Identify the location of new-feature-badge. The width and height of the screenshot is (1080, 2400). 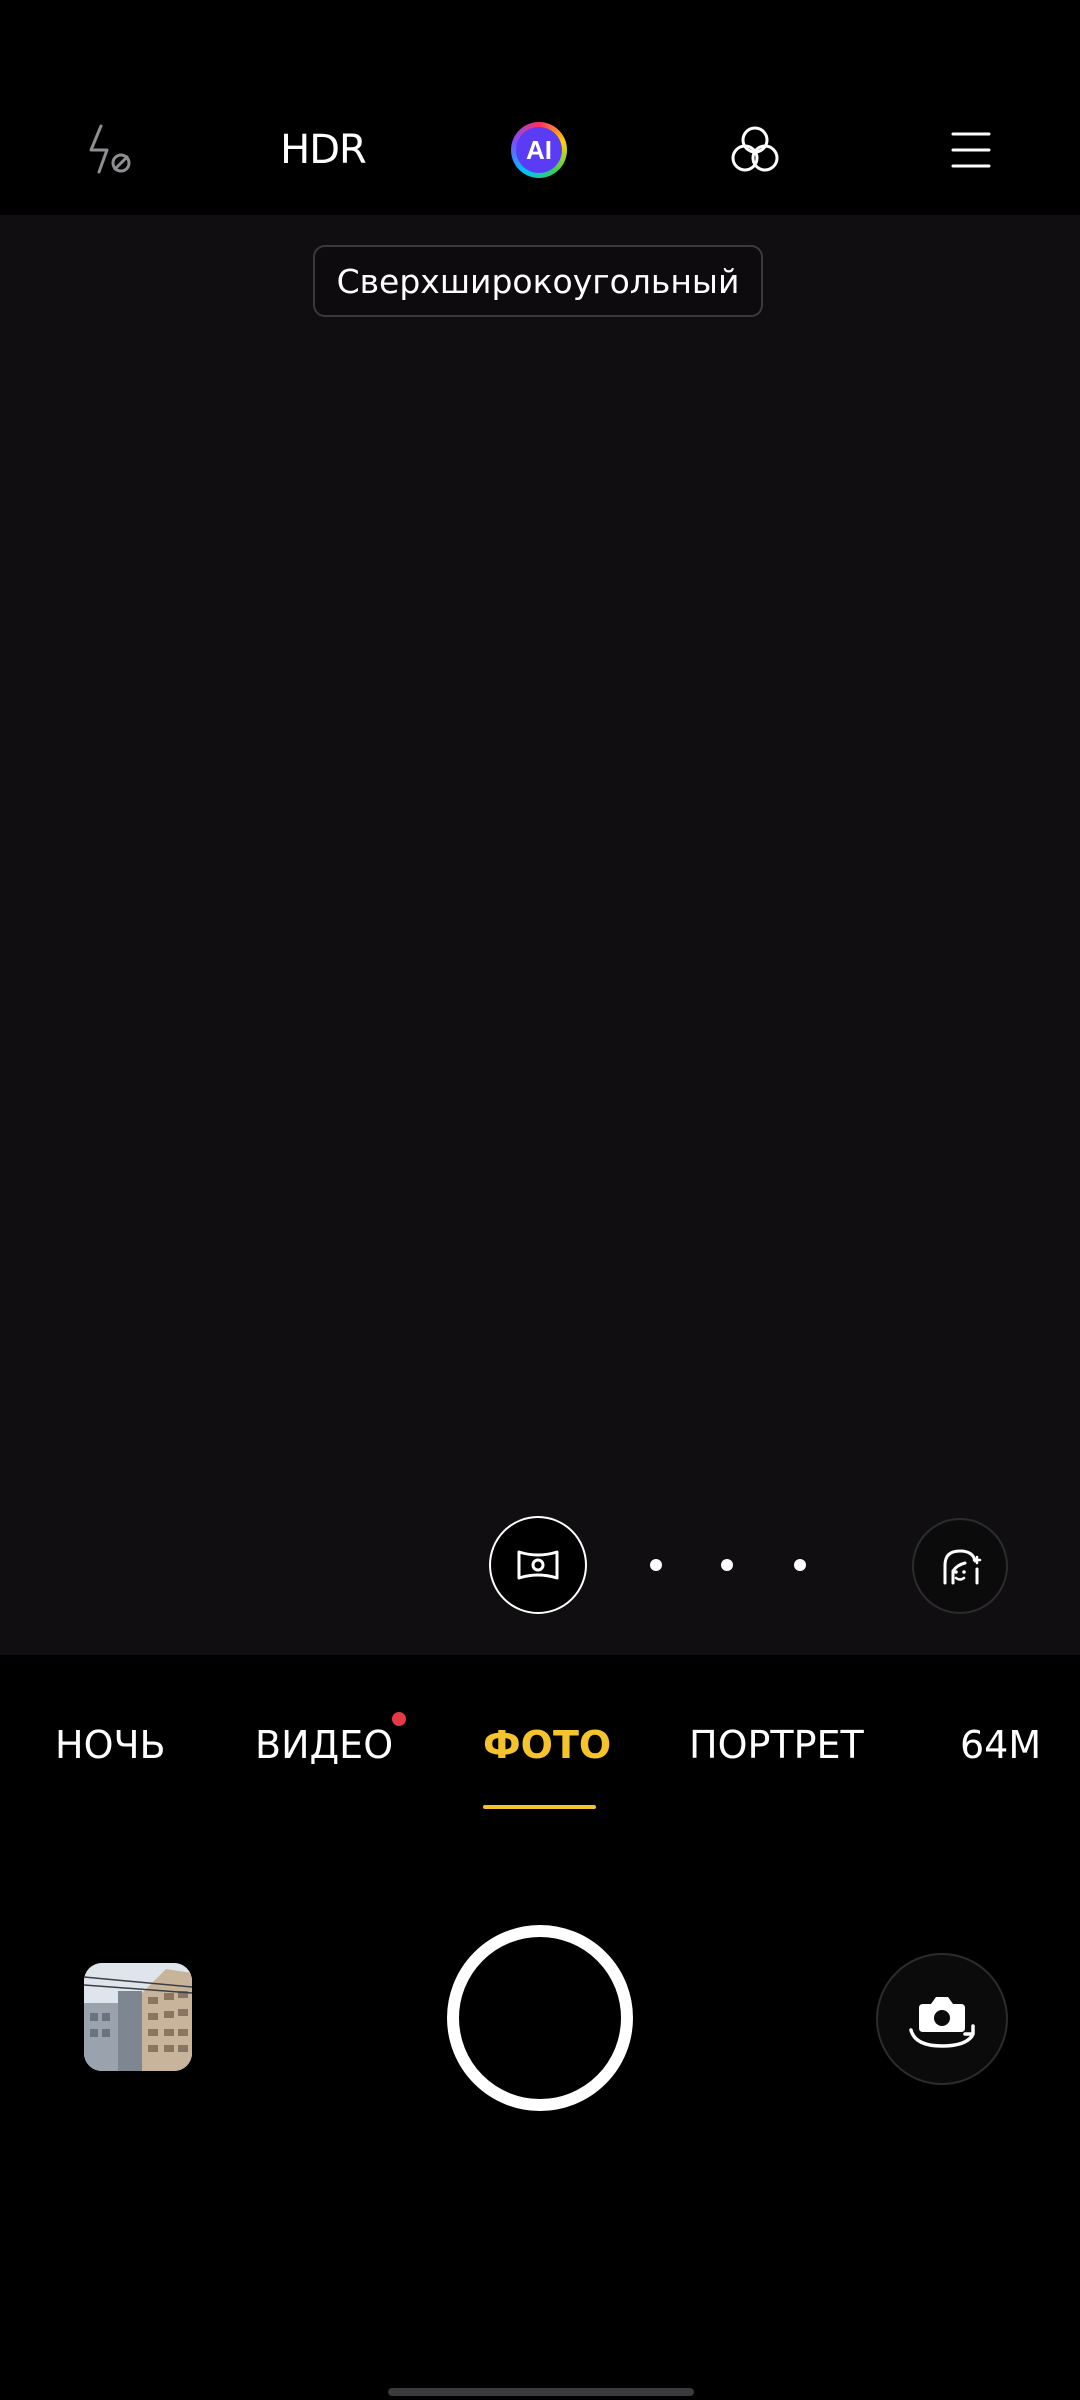
(399, 1719).